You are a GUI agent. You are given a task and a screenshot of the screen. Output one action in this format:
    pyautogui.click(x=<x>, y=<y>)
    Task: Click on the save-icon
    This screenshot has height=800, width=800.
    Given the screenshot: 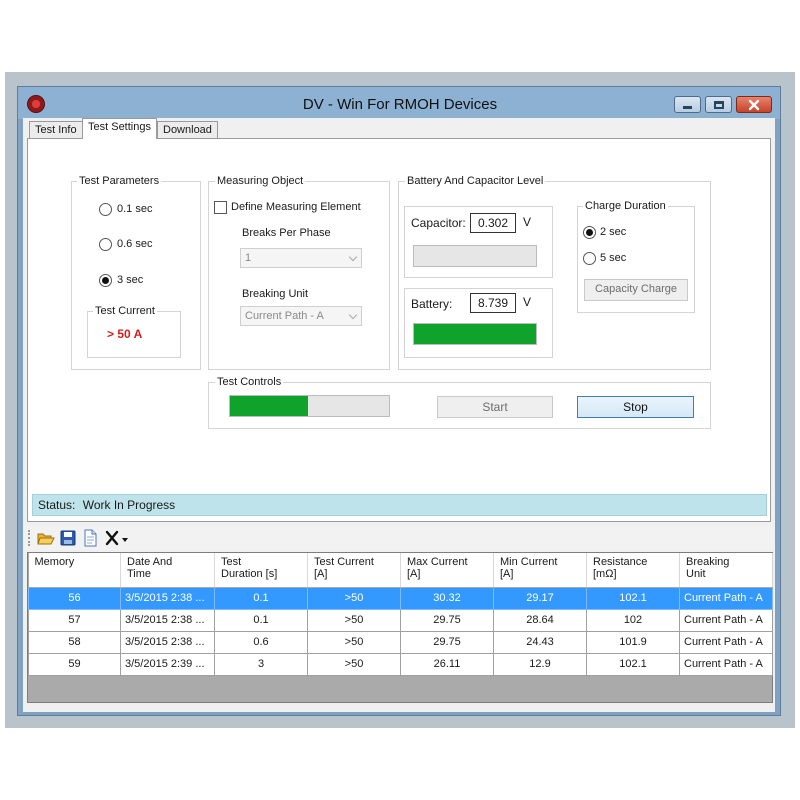 What is the action you would take?
    pyautogui.click(x=68, y=539)
    